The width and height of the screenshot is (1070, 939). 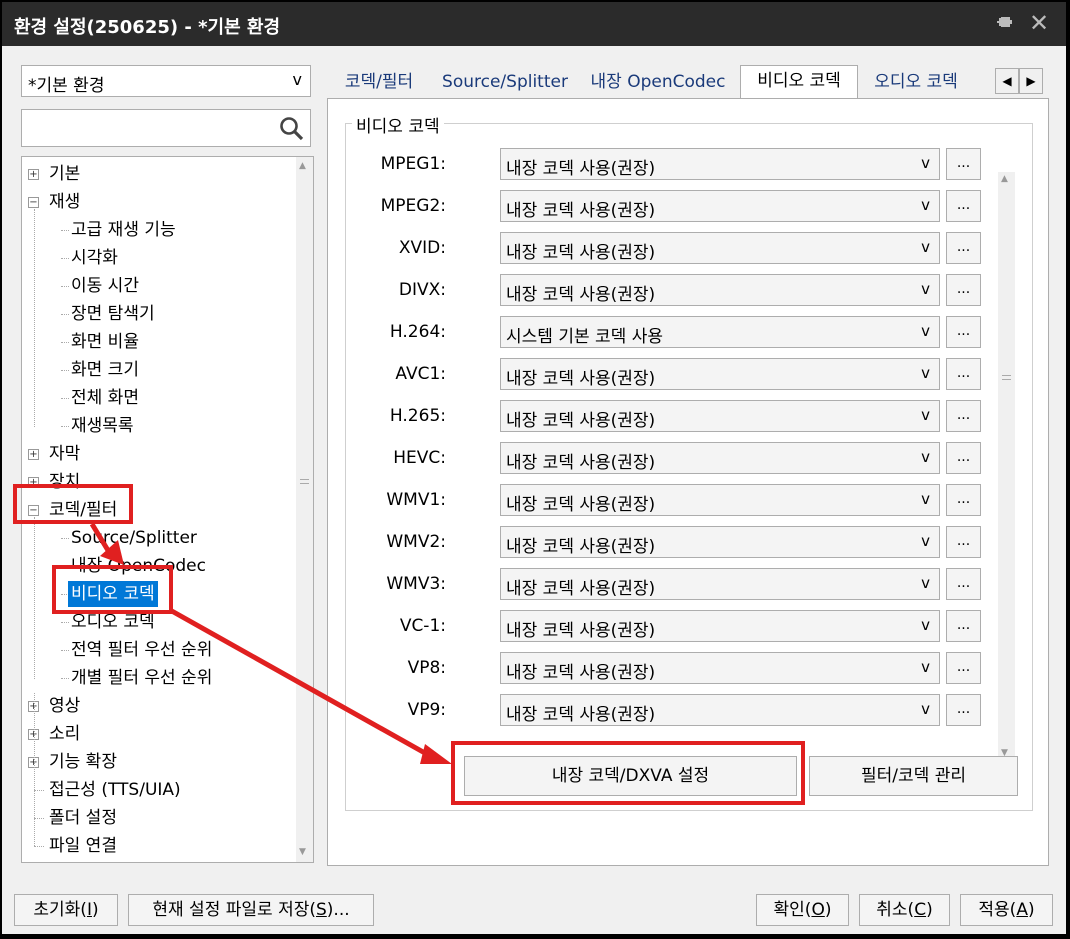 I want to click on tree-item: 화면 크기, so click(x=105, y=370).